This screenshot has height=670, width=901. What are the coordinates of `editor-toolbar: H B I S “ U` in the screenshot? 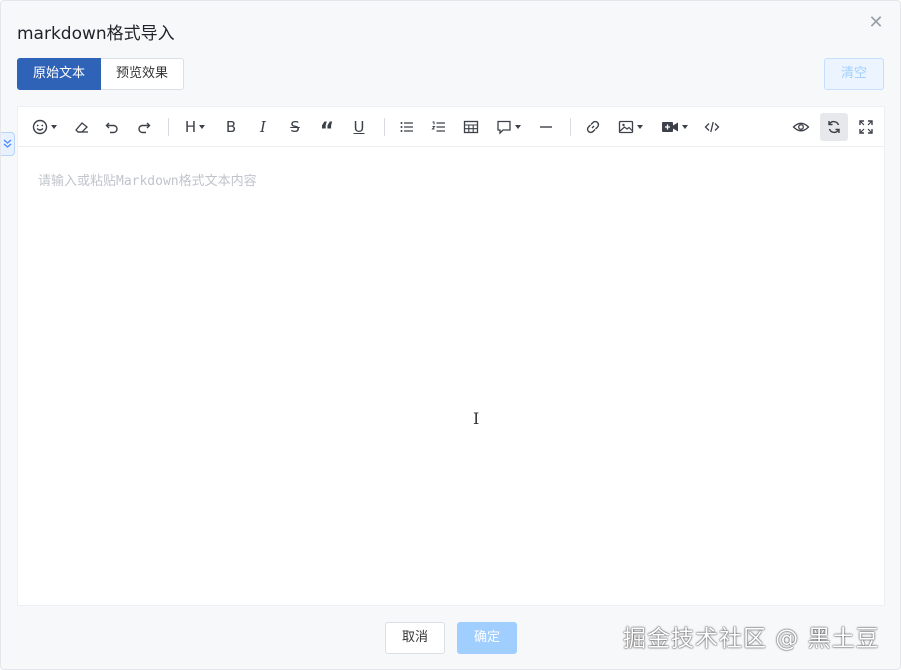 It's located at (451, 127).